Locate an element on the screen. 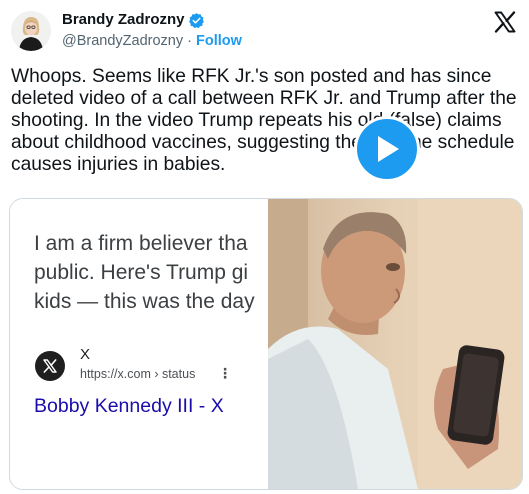  play-icon is located at coordinates (388, 149).